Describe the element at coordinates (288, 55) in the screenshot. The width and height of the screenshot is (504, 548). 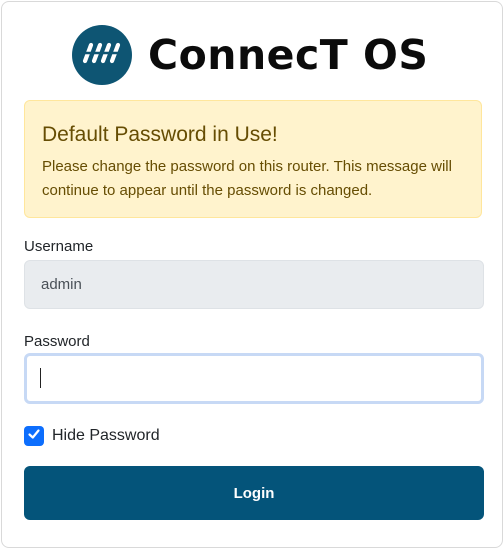
I see `brand-name: ConnecT OS` at that location.